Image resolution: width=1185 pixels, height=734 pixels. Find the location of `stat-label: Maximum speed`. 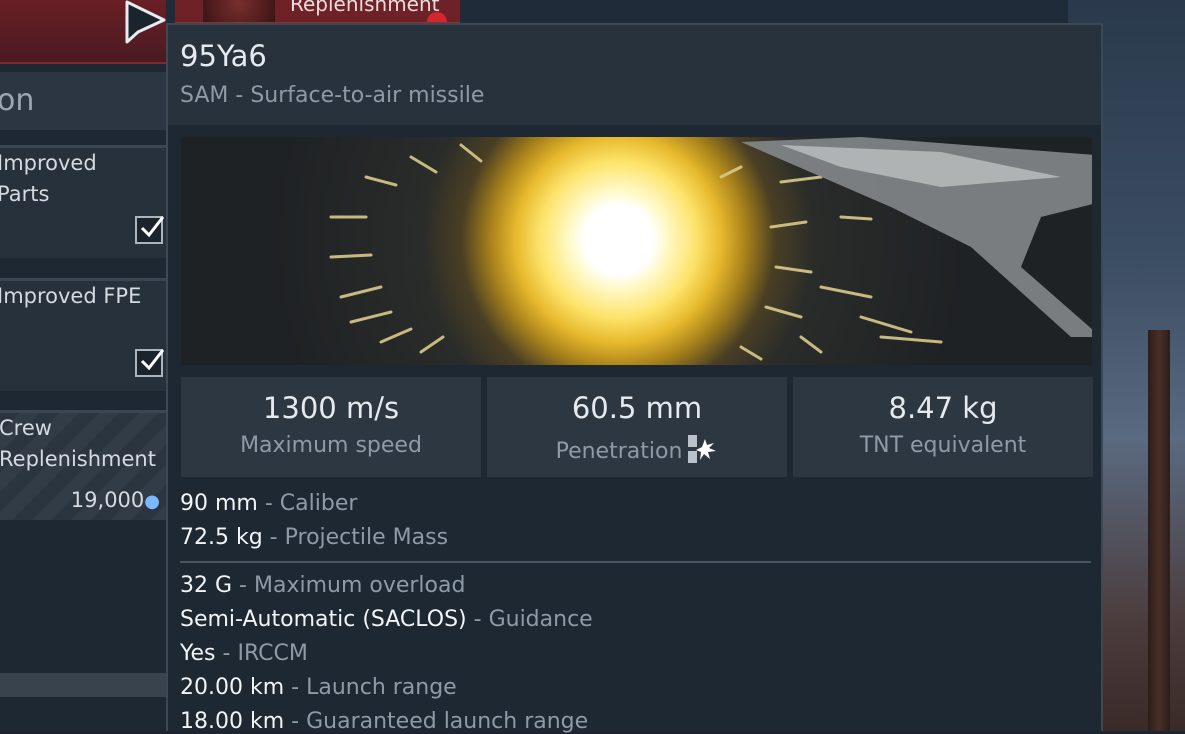

stat-label: Maximum speed is located at coordinates (331, 445).